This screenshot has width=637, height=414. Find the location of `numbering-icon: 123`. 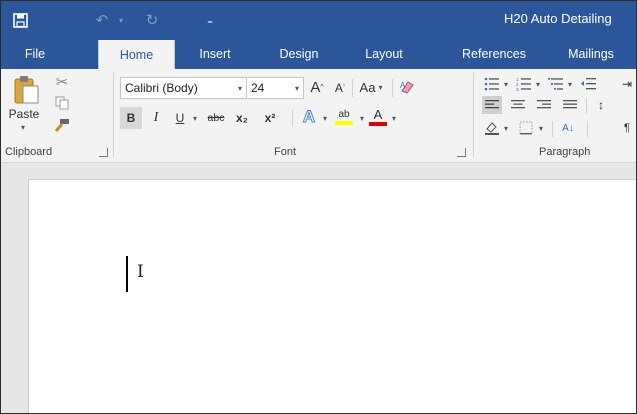

numbering-icon: 123 is located at coordinates (524, 84).